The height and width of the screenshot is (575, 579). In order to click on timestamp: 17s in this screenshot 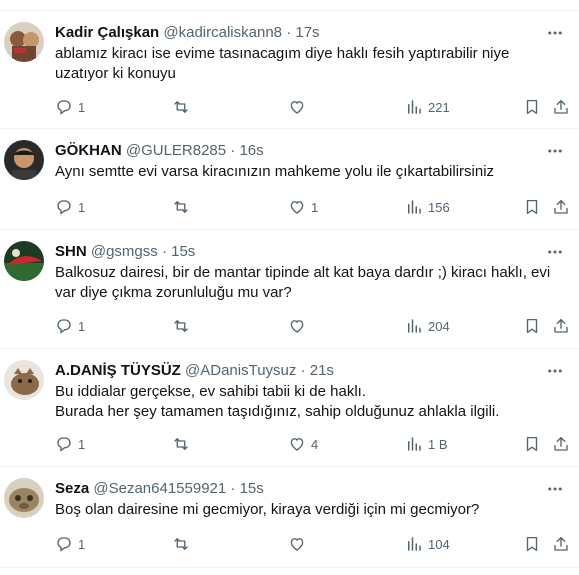, I will do `click(307, 32)`.